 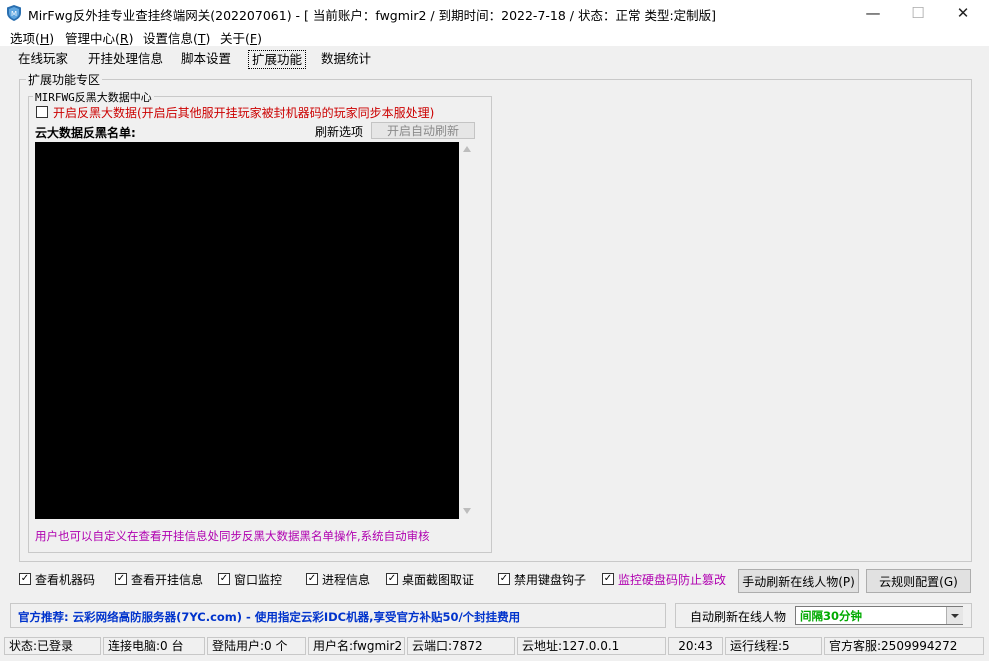 What do you see at coordinates (277, 59) in the screenshot?
I see `tab-extensions: 扩展功能` at bounding box center [277, 59].